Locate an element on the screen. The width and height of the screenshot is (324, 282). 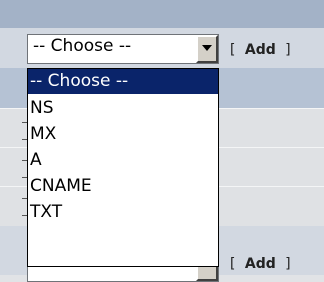
option-cname: CNAME is located at coordinates (123, 186).